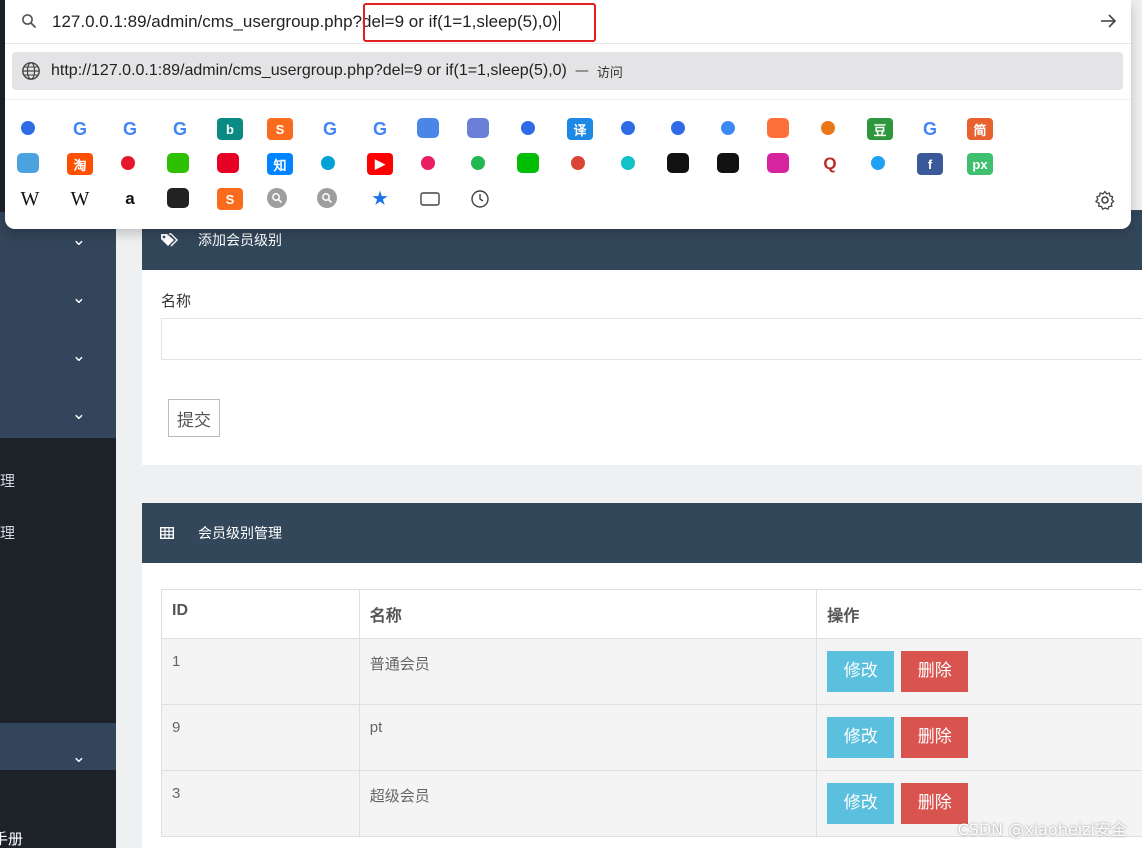  What do you see at coordinates (428, 128) in the screenshot?
I see `google-translate-icon` at bounding box center [428, 128].